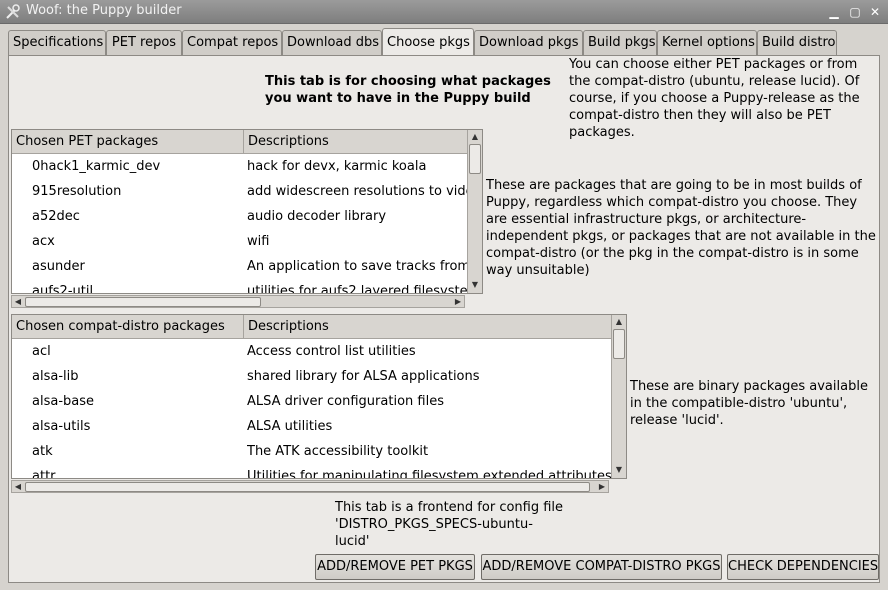  Describe the element at coordinates (44, 473) in the screenshot. I see `compat-pkg-name: attr` at that location.